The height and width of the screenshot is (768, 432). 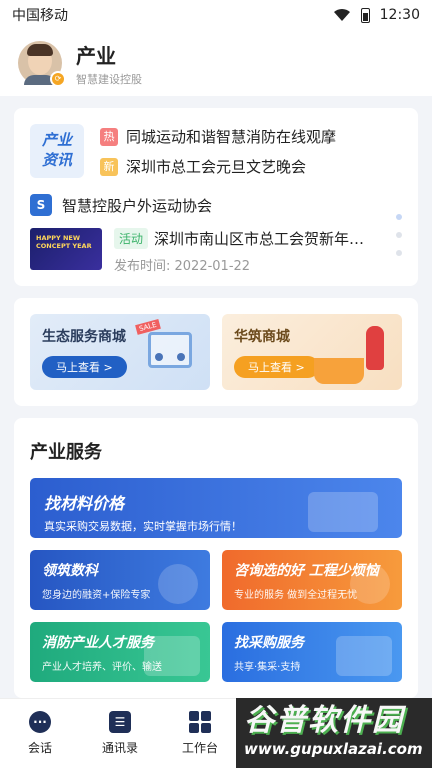 I want to click on tab-workbench: 工作台, so click(x=200, y=733).